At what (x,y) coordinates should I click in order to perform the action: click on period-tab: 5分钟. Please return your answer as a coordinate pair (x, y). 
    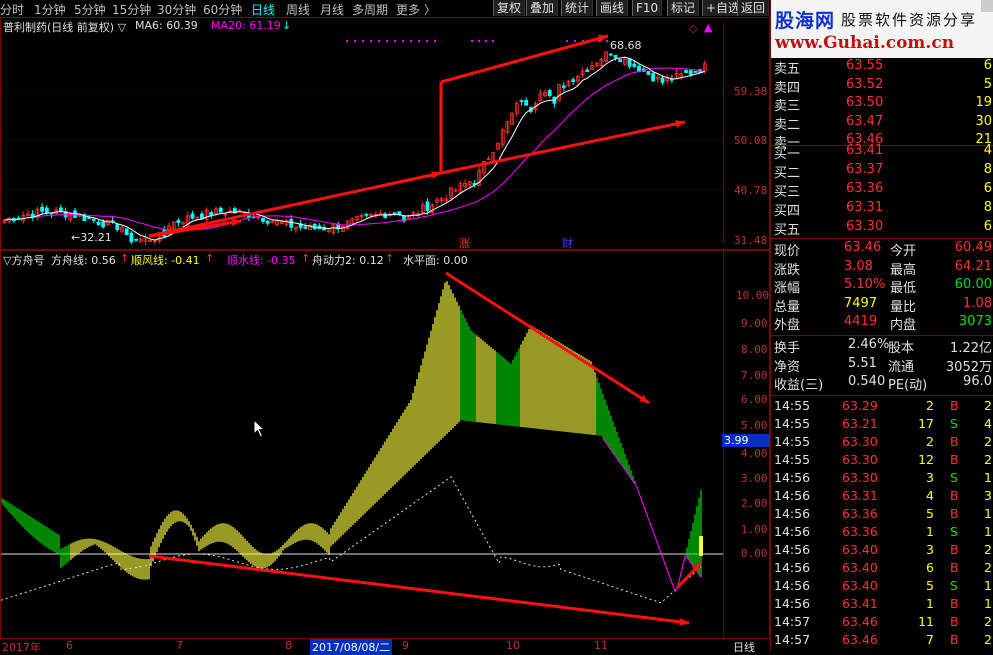
    Looking at the image, I should click on (90, 9).